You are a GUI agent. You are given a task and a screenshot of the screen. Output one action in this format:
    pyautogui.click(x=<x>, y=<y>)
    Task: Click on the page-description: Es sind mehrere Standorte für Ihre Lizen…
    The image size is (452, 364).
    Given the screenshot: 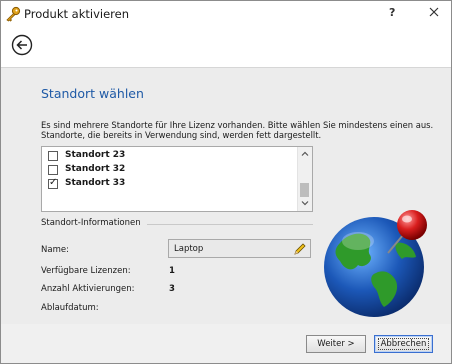 What is the action you would take?
    pyautogui.click(x=237, y=130)
    